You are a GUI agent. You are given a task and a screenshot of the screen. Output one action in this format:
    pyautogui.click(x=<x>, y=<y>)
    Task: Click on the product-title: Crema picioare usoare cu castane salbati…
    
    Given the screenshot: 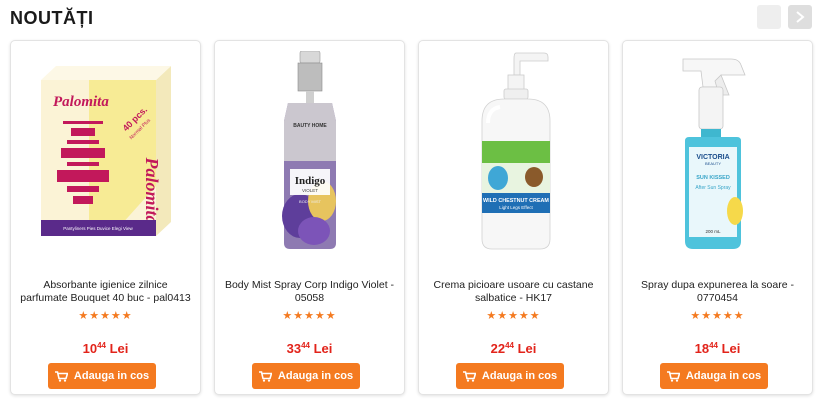 What is the action you would take?
    pyautogui.click(x=513, y=292)
    